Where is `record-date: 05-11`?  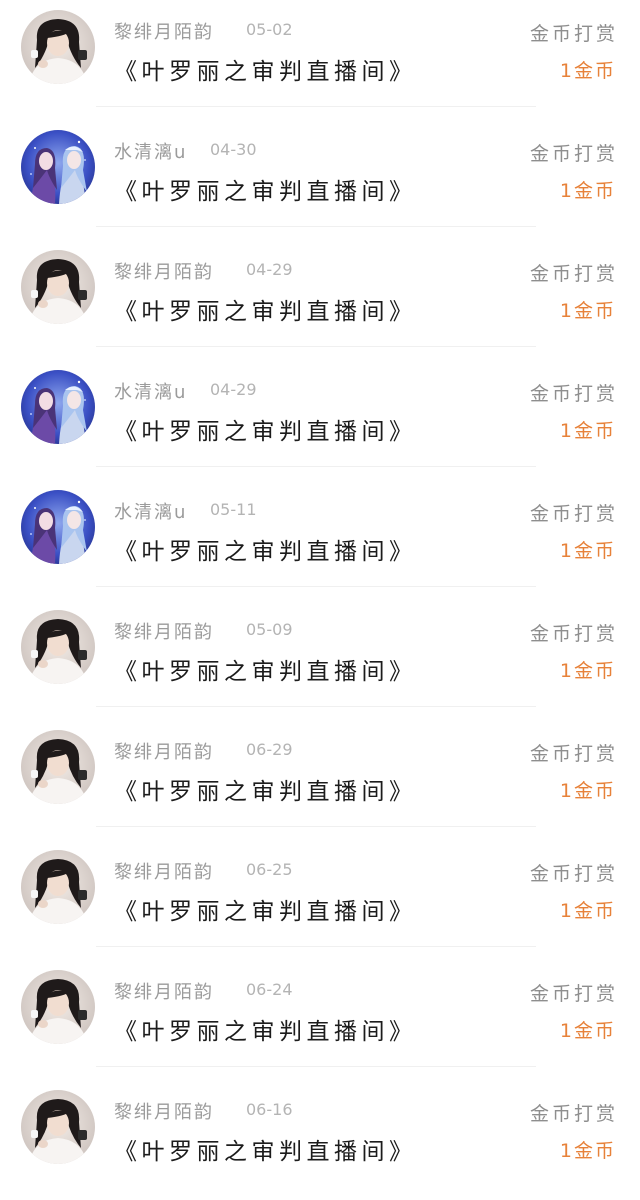 record-date: 05-11 is located at coordinates (233, 509).